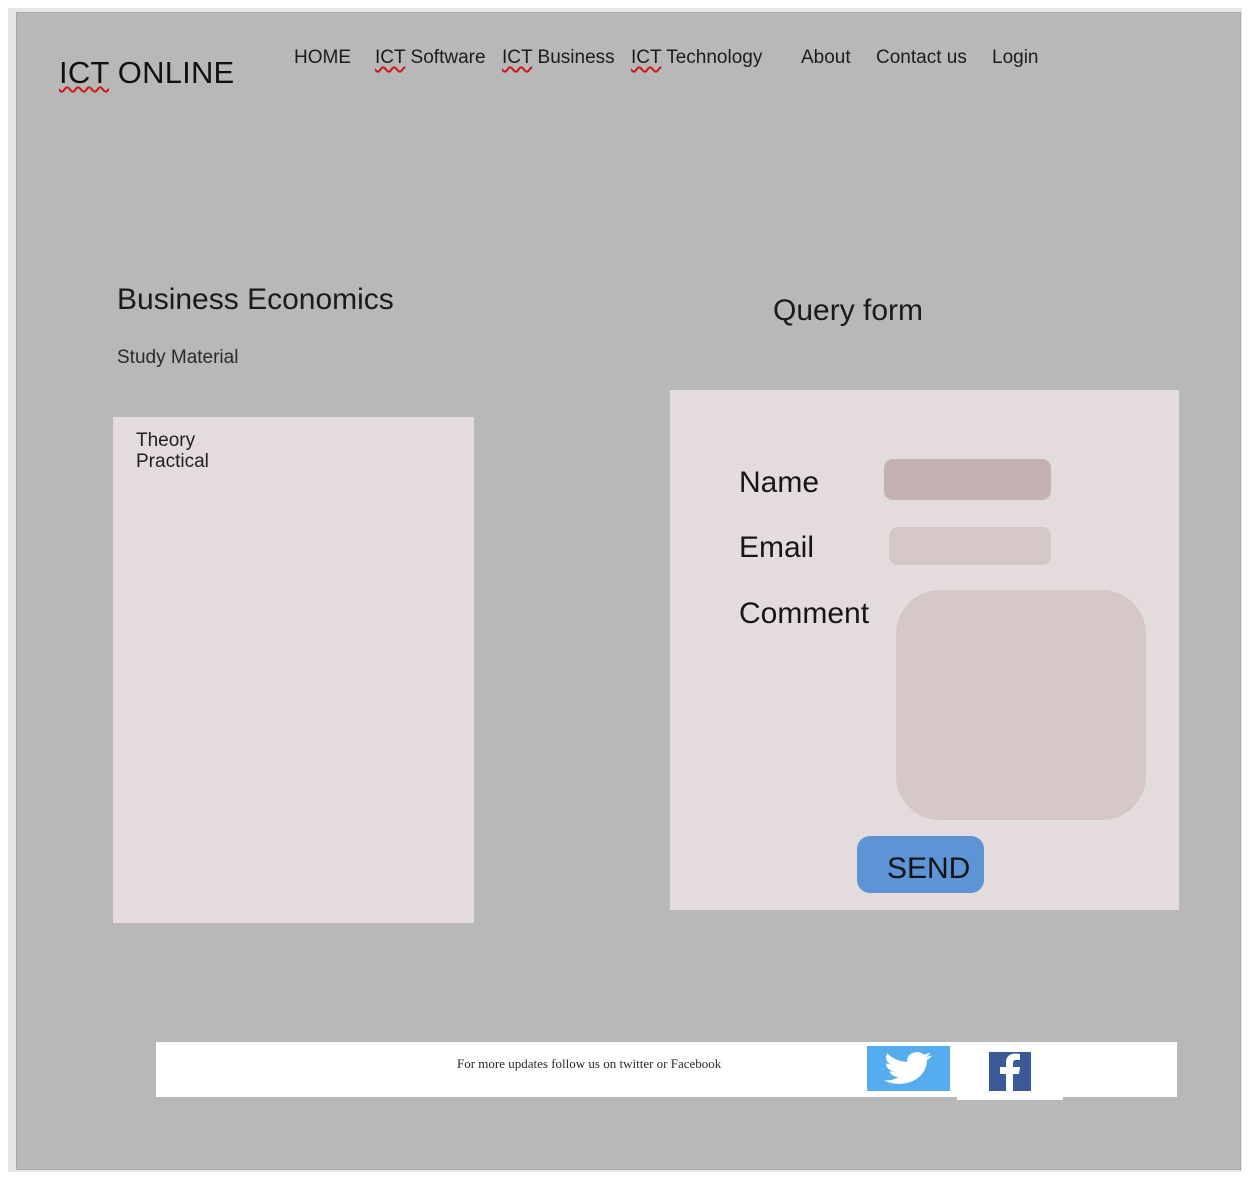 The image size is (1250, 1177). Describe the element at coordinates (712, 57) in the screenshot. I see `nav-ict-technology-word: Technology` at that location.